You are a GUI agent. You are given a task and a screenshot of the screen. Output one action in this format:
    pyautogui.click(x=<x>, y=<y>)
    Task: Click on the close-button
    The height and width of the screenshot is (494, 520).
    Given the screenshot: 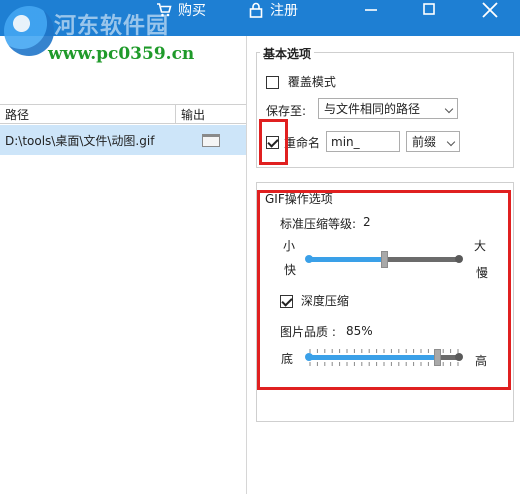 What is the action you would take?
    pyautogui.click(x=490, y=10)
    